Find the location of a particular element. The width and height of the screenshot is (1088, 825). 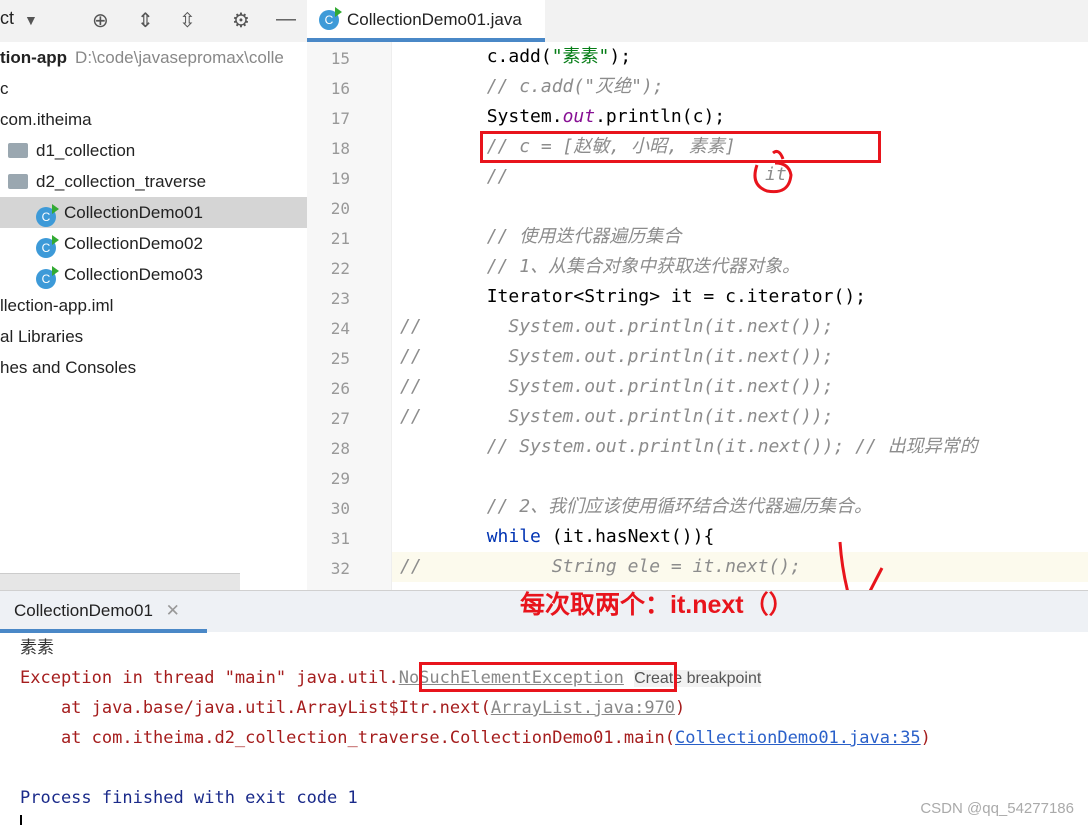

close-icon: ✕ is located at coordinates (173, 610).